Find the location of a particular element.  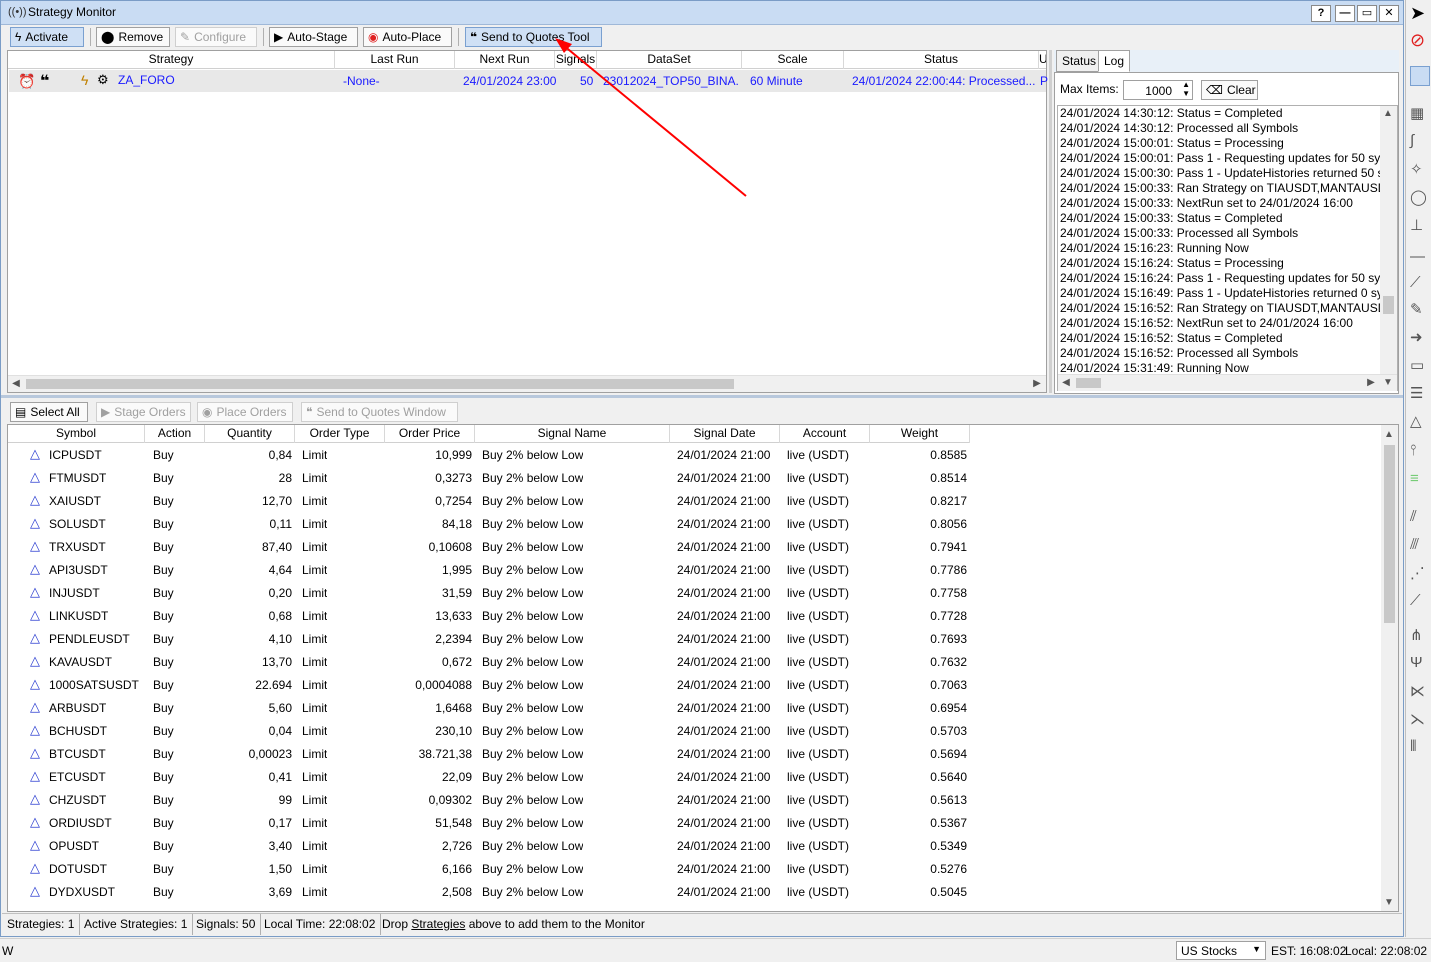

node-icon: ✧ is located at coordinates (1420, 170).